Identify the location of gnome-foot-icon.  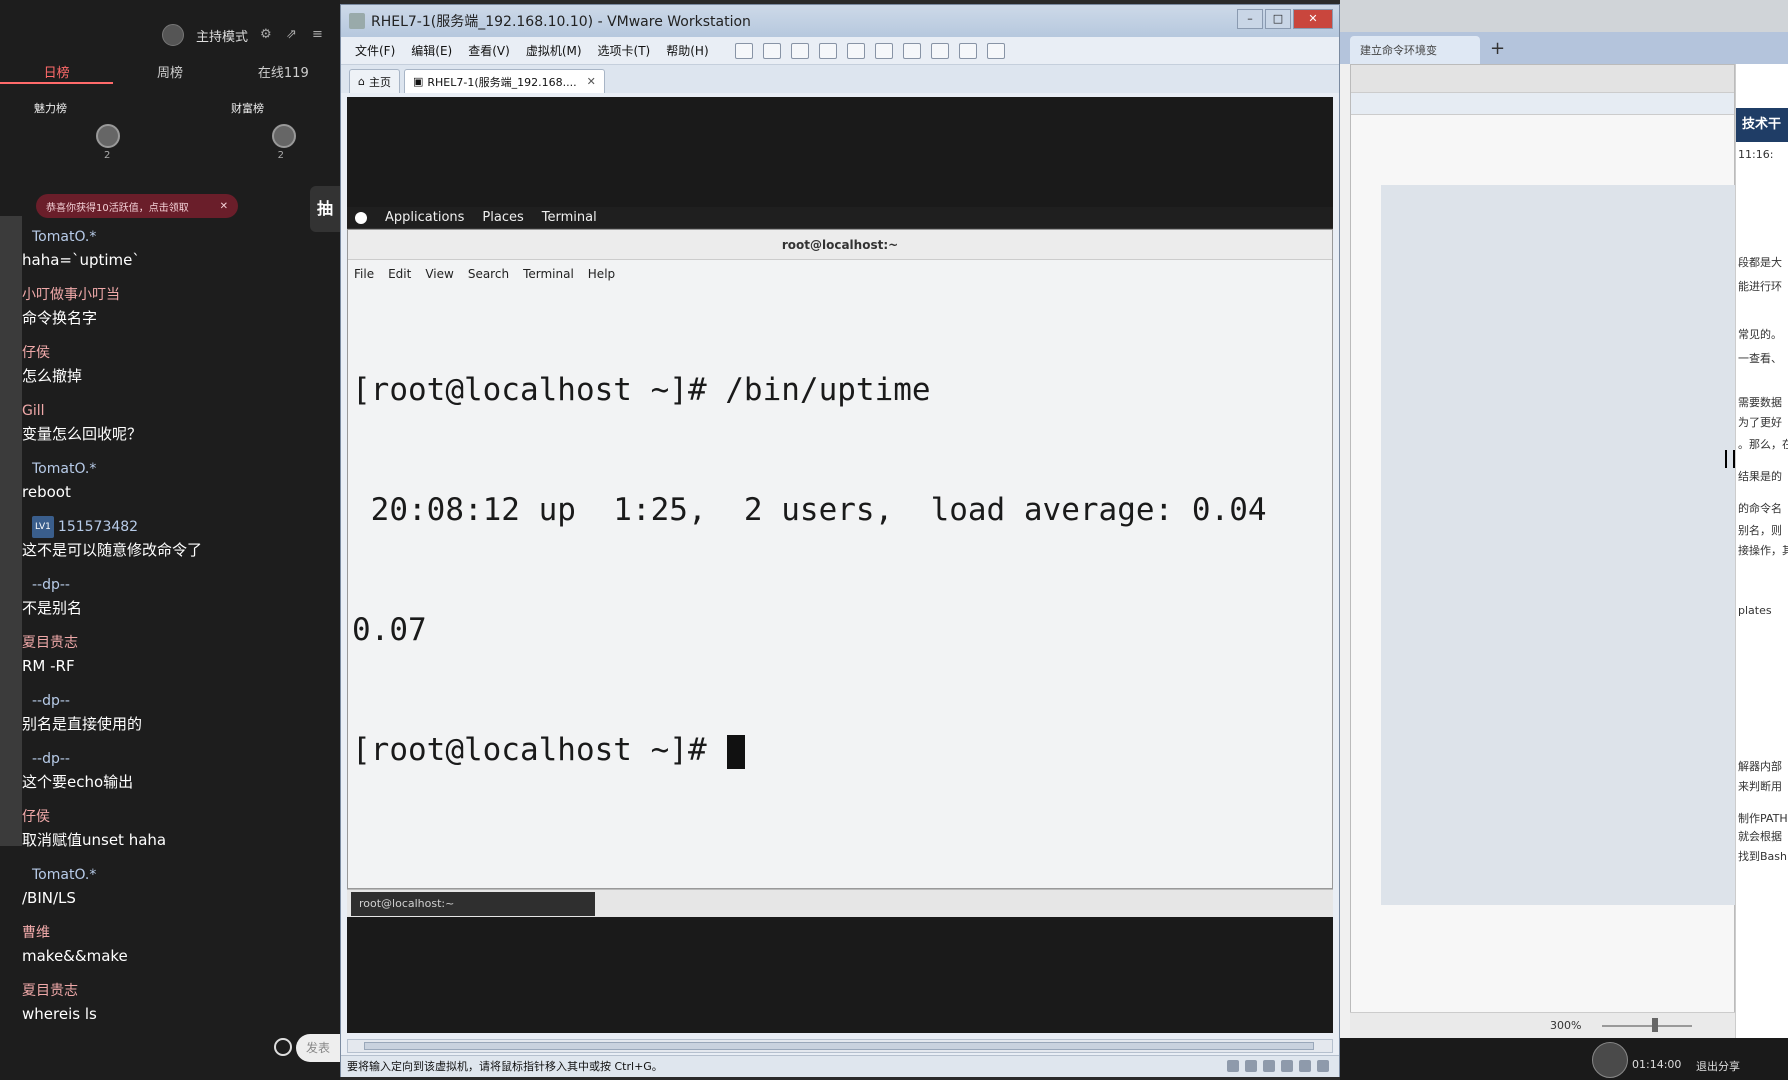
(361, 217).